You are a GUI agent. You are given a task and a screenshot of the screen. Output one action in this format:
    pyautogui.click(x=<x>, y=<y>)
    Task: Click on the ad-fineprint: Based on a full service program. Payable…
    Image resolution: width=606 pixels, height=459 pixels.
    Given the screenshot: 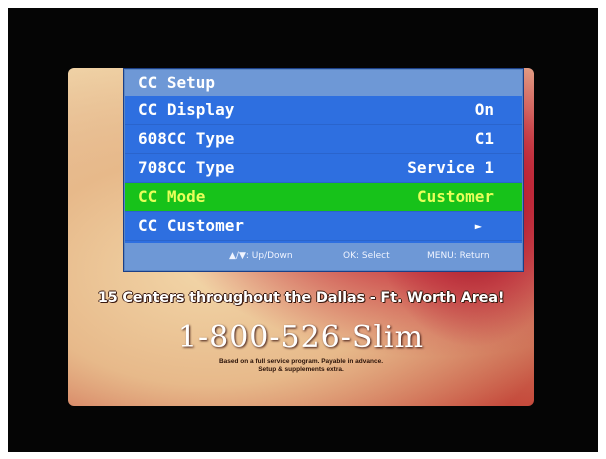 What is the action you would take?
    pyautogui.click(x=301, y=366)
    